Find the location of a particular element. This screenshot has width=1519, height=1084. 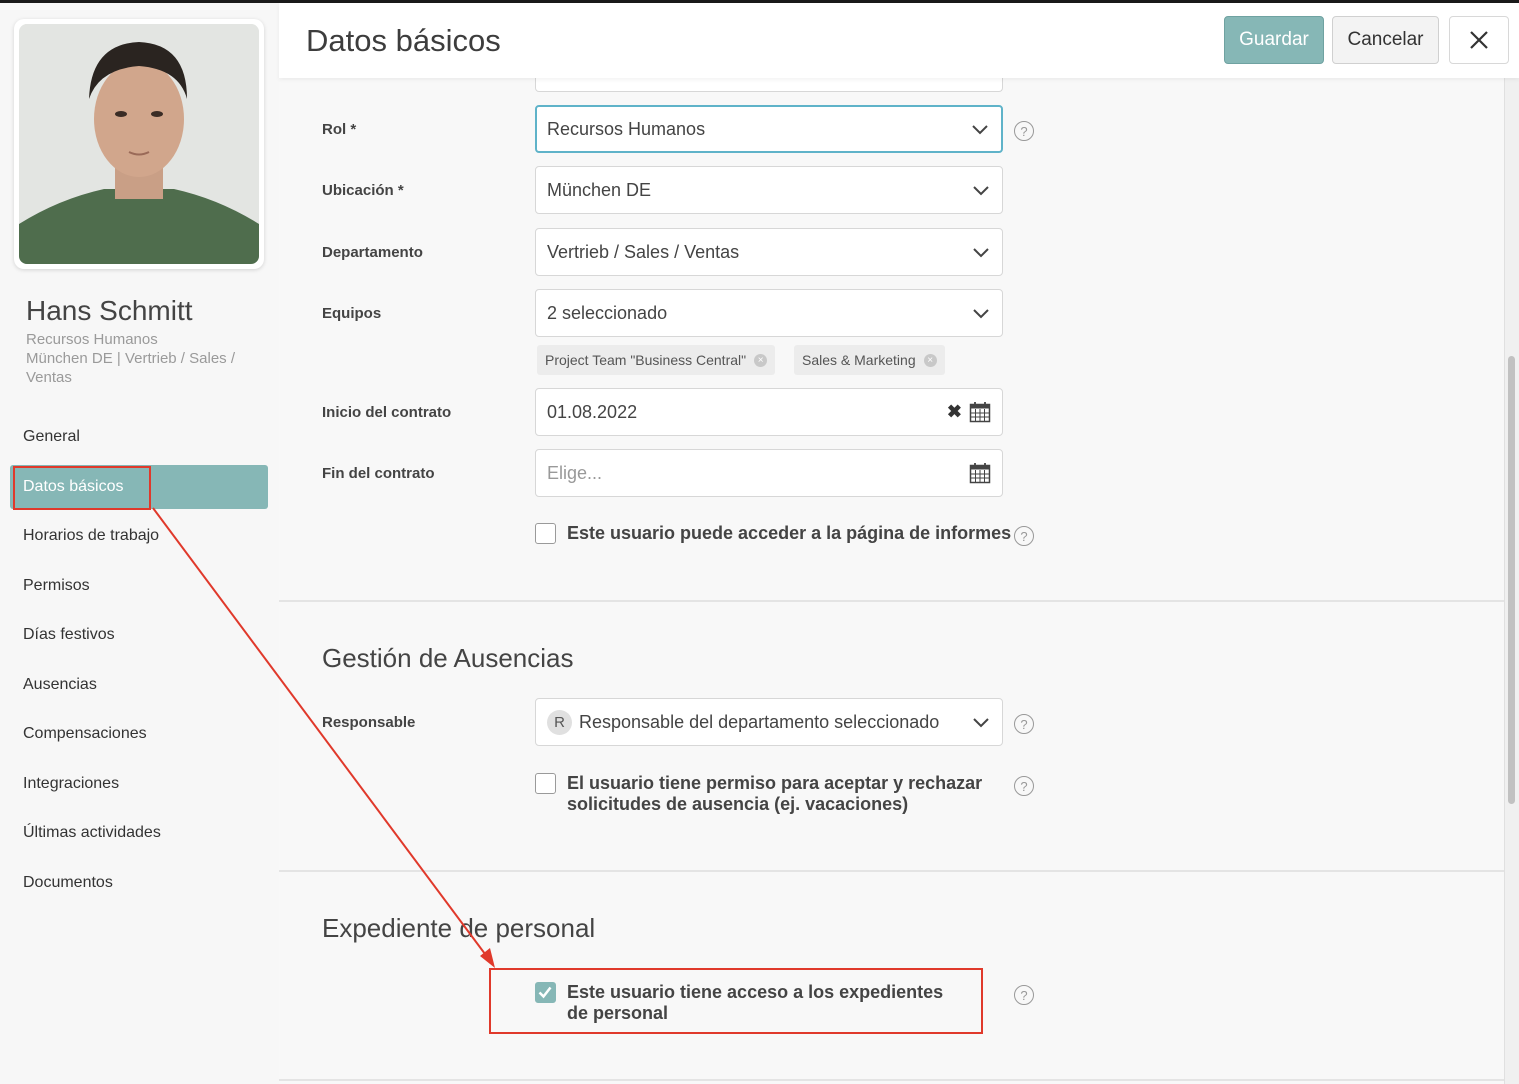

annotation-arrow is located at coordinates (323, 737).